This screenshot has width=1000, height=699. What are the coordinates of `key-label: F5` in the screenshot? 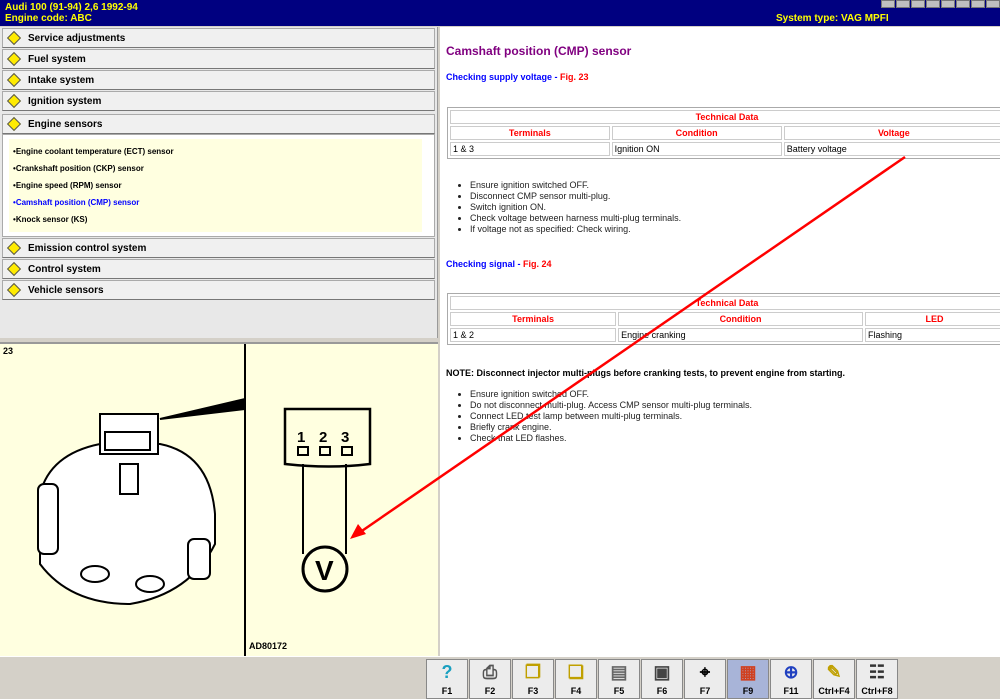 It's located at (619, 691).